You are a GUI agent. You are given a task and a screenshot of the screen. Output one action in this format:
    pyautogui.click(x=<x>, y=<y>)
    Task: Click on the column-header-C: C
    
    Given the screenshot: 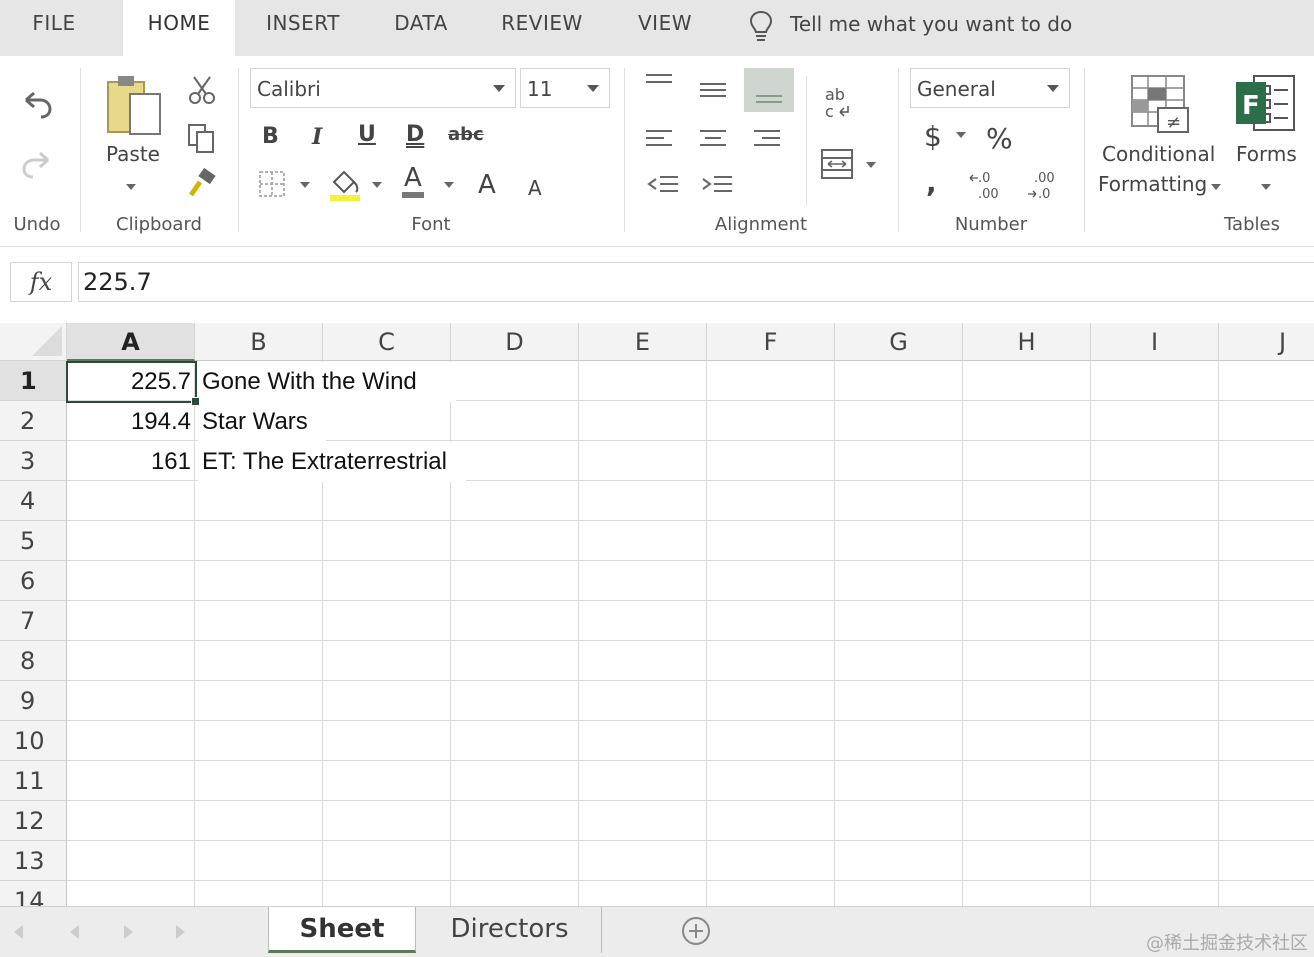 What is the action you would take?
    pyautogui.click(x=387, y=342)
    